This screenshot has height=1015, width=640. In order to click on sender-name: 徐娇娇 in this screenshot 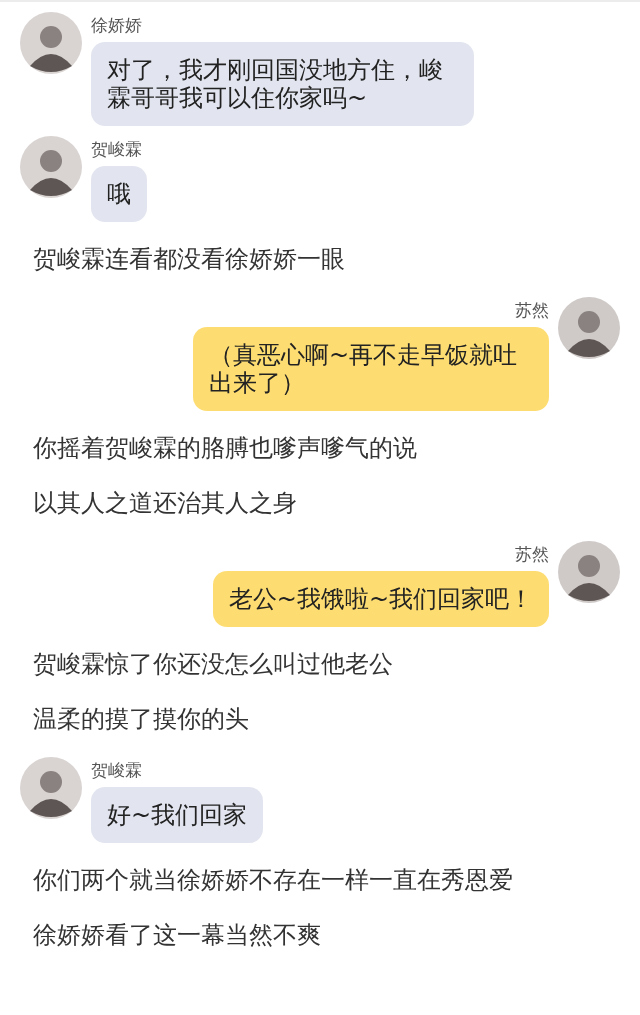, I will do `click(116, 25)`.